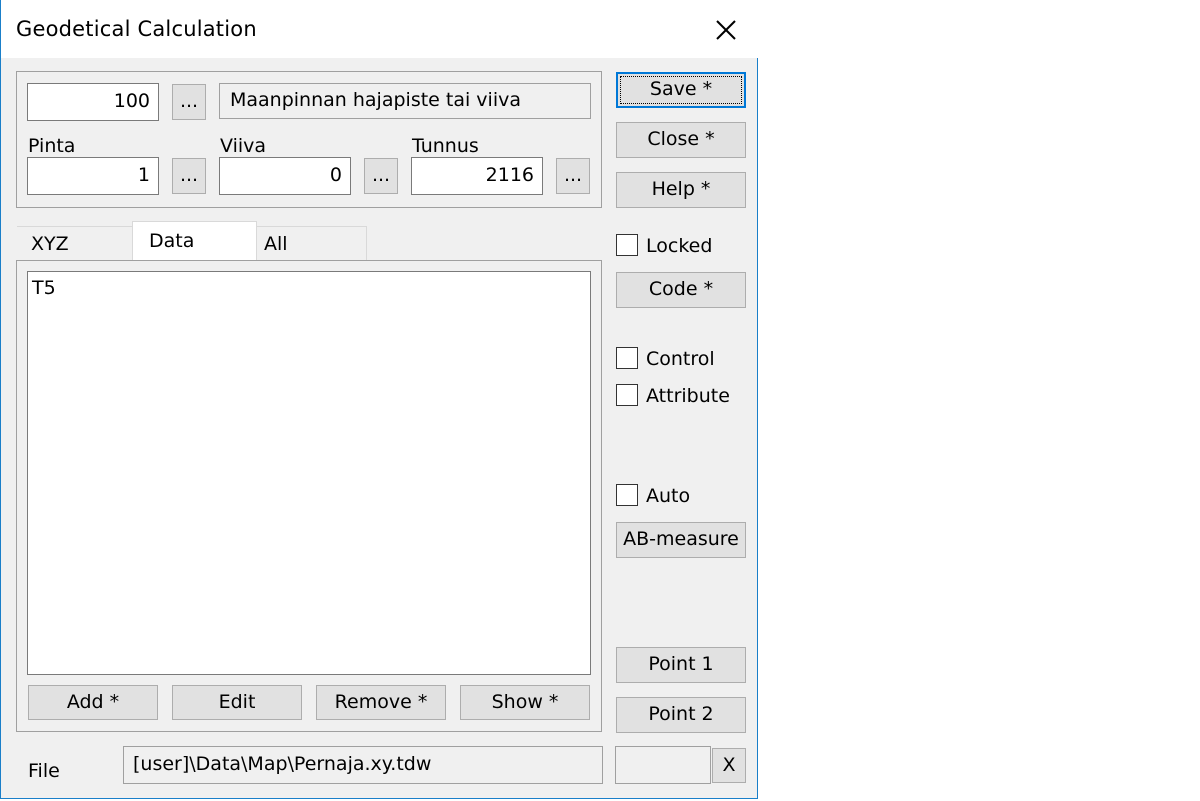 Image resolution: width=1200 pixels, height=801 pixels. Describe the element at coordinates (681, 290) in the screenshot. I see `code-button: Code *` at that location.